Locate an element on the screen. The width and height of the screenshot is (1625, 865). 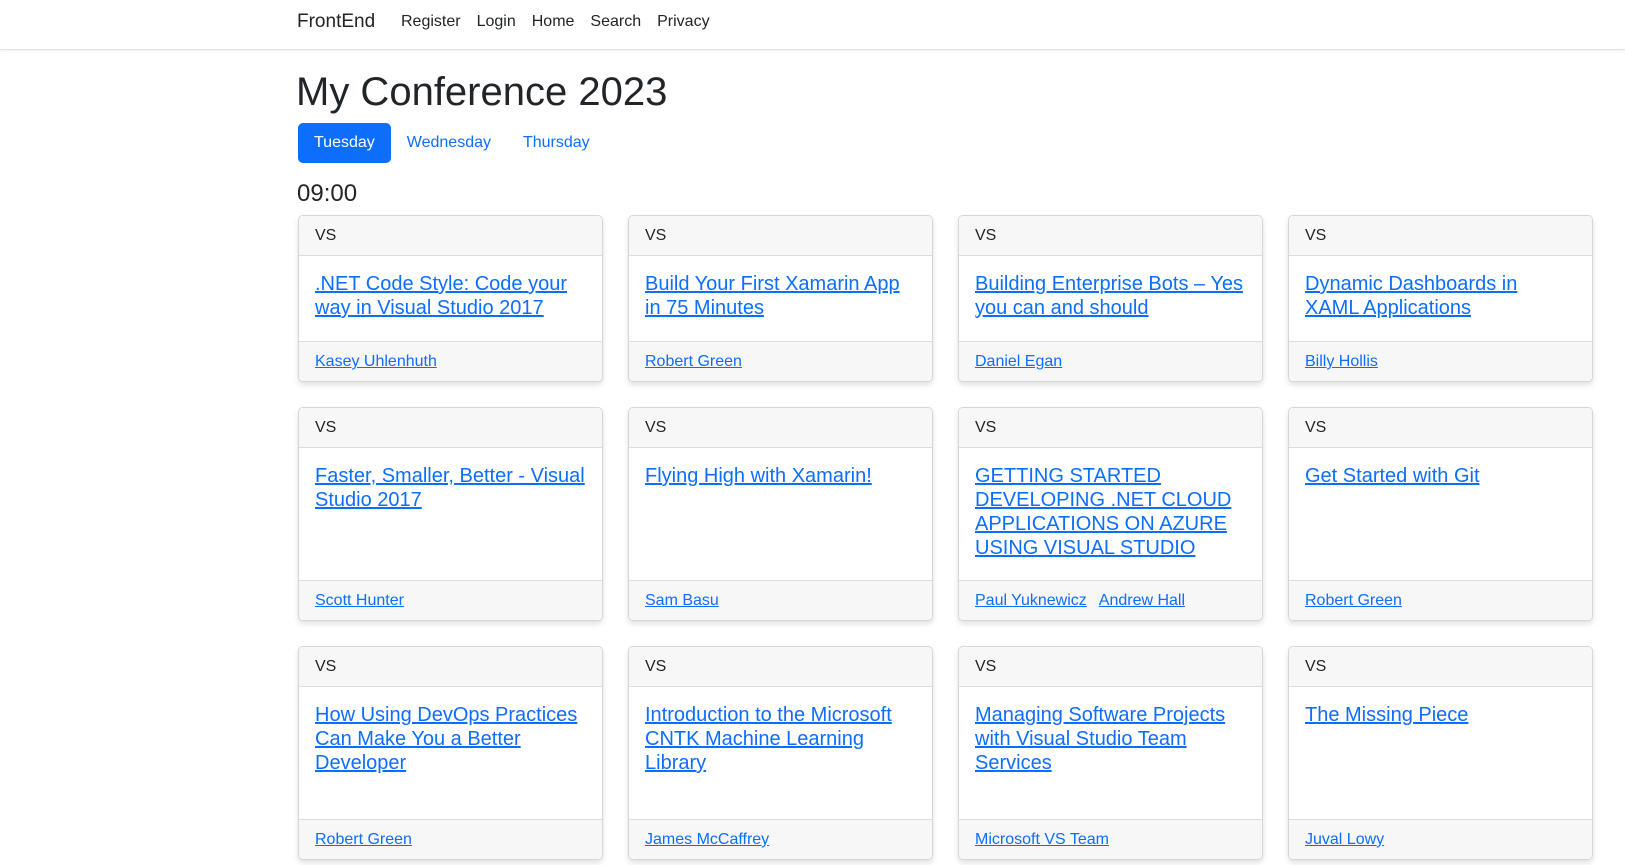
page-title: My Conference 2023 is located at coordinates (482, 92).